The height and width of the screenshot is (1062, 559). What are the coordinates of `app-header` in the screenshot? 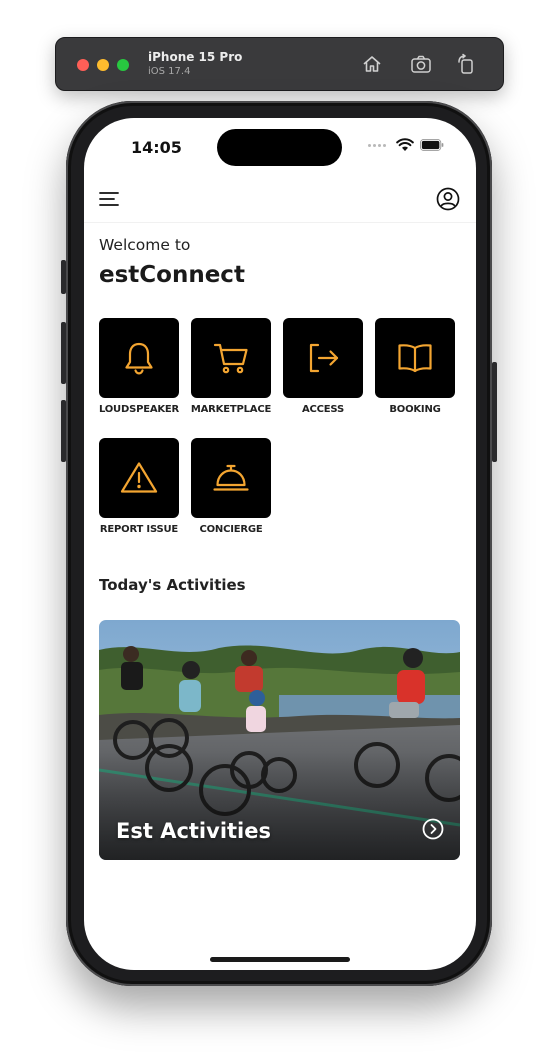 It's located at (280, 200).